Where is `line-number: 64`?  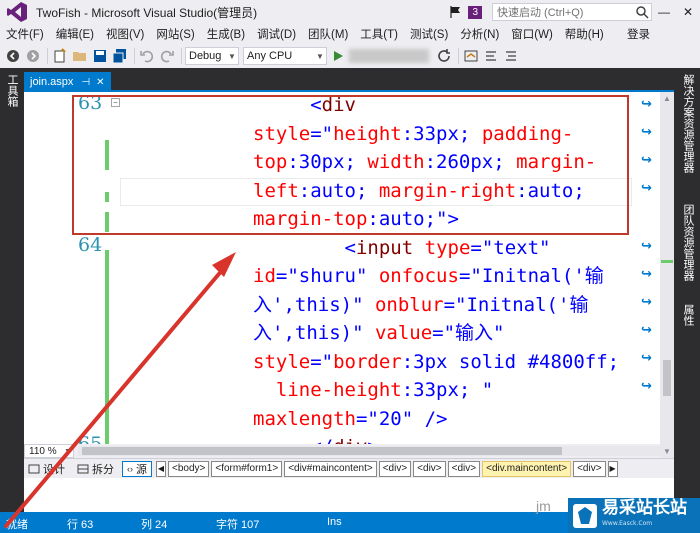 line-number: 64 is located at coordinates (90, 245).